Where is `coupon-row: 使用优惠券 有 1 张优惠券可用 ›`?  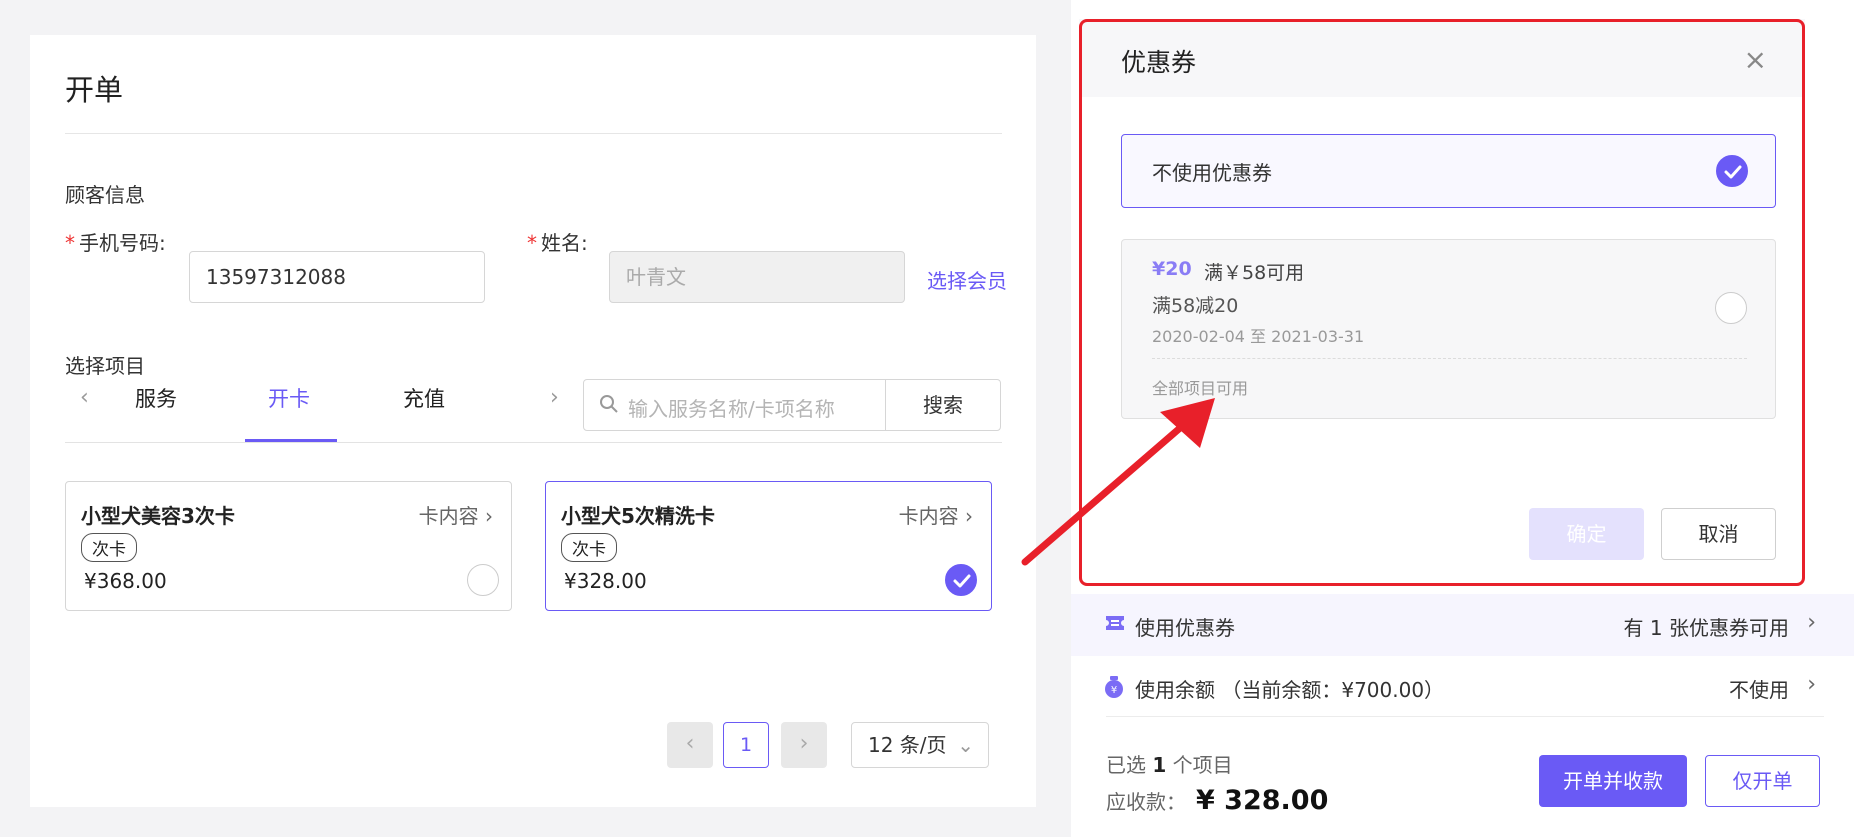
coupon-row: 使用优惠券 有 1 张优惠券可用 › is located at coordinates (1462, 625).